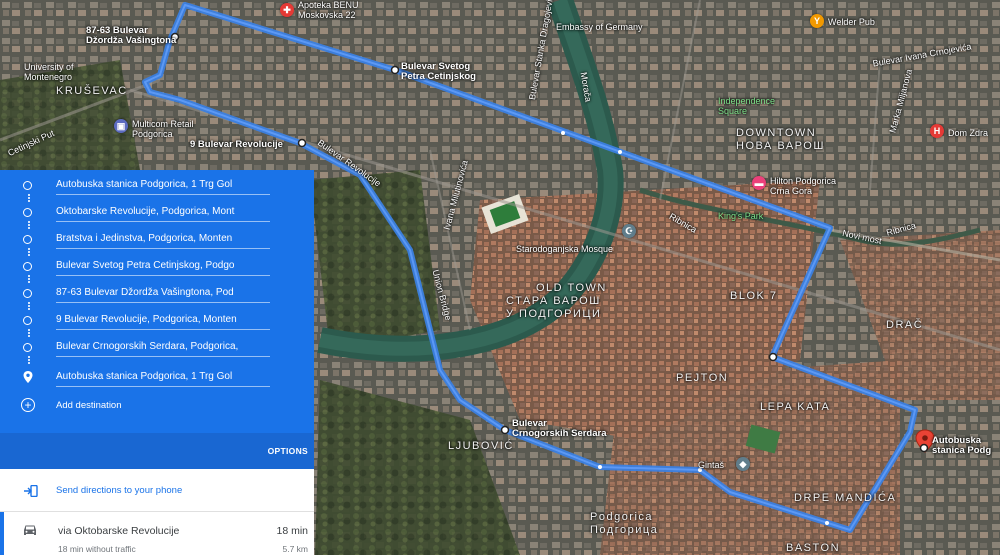  Describe the element at coordinates (795, 407) in the screenshot. I see `map-label-lepa-kata: LEPA KATA` at that location.